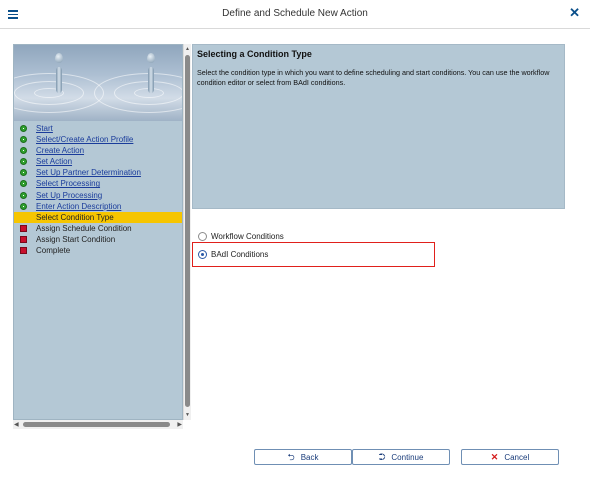 This screenshot has height=488, width=590. Describe the element at coordinates (202, 236) in the screenshot. I see `workflow-conditions-radio` at that location.